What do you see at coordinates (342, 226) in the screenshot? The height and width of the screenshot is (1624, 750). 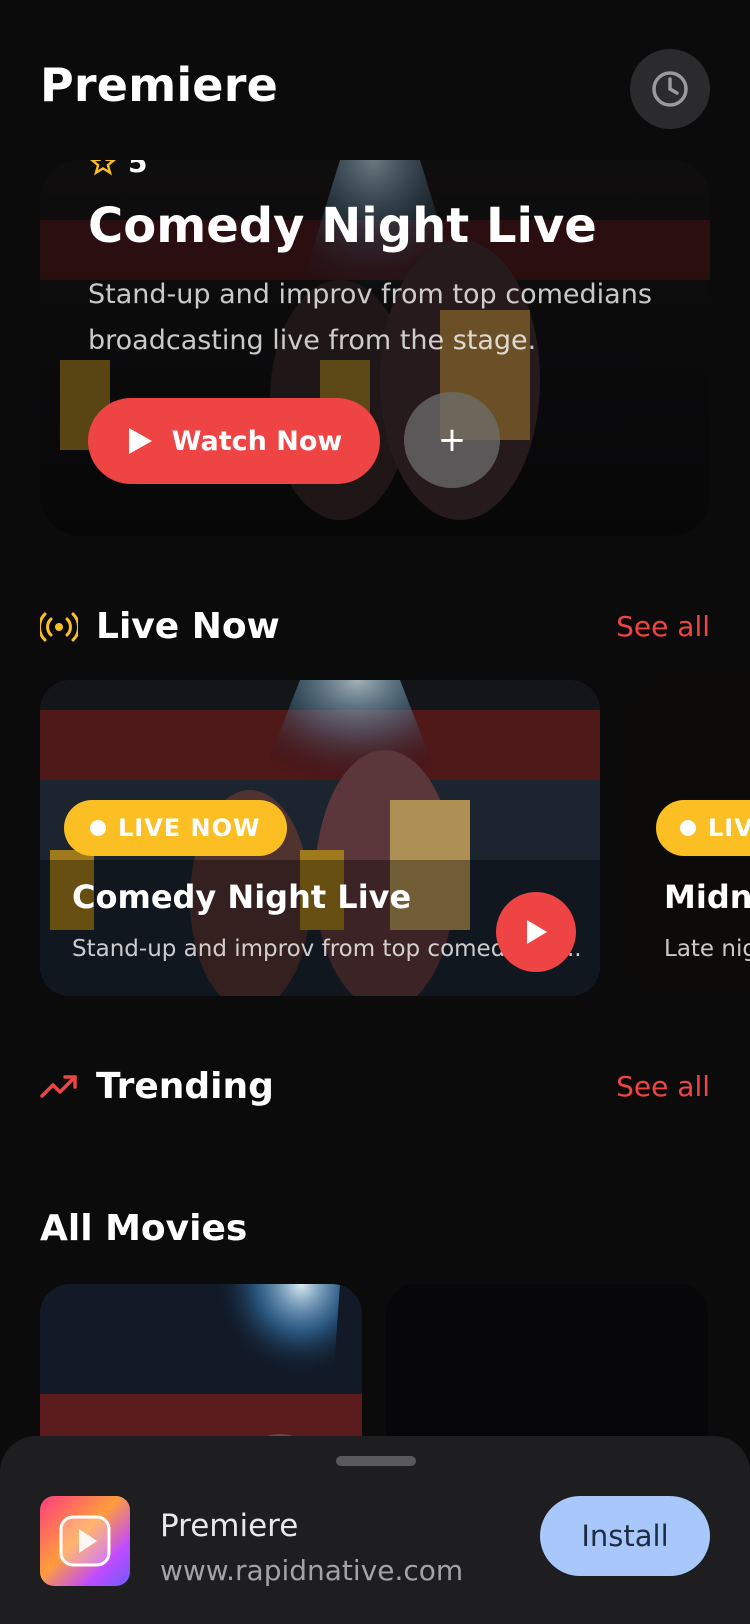 I see `hero-title: Comedy Night Live` at bounding box center [342, 226].